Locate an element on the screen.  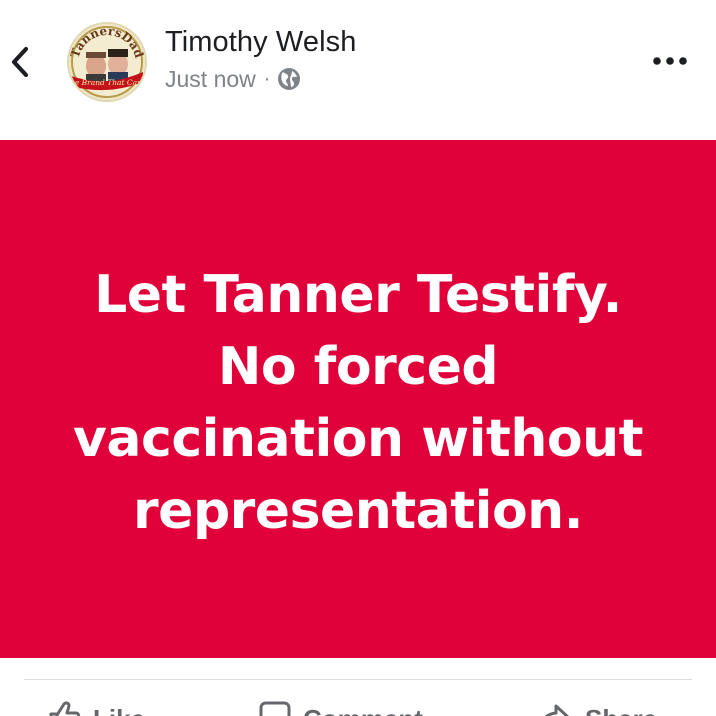
like-label: Like is located at coordinates (119, 710).